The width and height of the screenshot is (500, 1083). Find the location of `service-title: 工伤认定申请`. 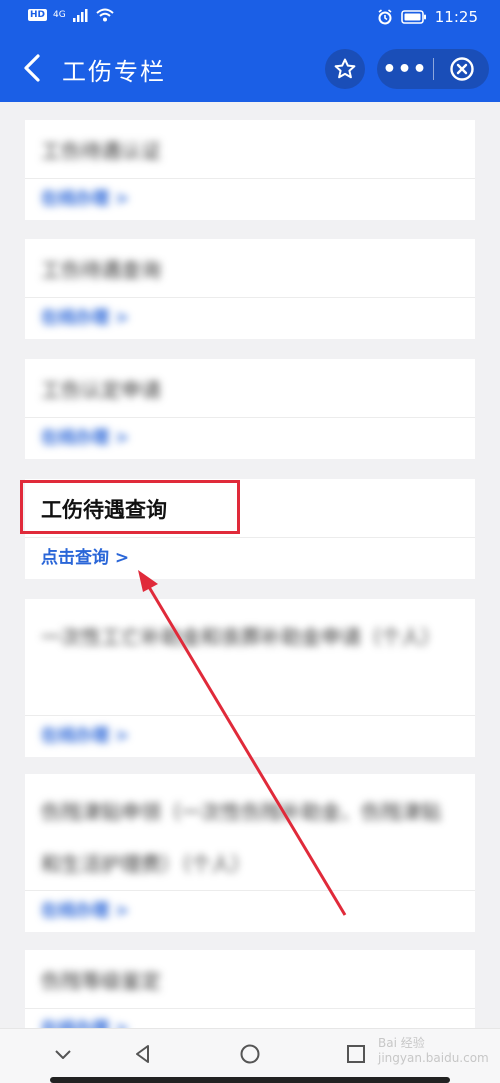

service-title: 工伤认定申请 is located at coordinates (101, 390).